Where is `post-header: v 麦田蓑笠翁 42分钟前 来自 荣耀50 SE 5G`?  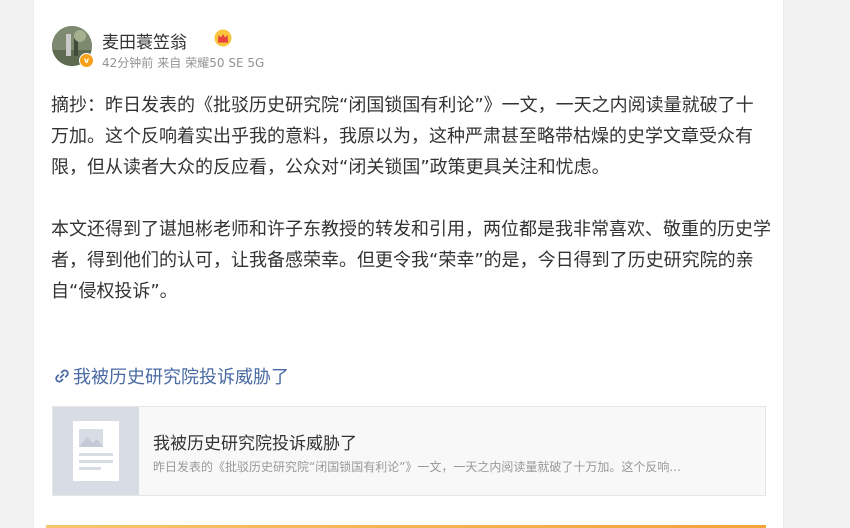
post-header: v 麦田蓑笠翁 42分钟前 来自 荣耀50 SE 5G is located at coordinates (252, 47).